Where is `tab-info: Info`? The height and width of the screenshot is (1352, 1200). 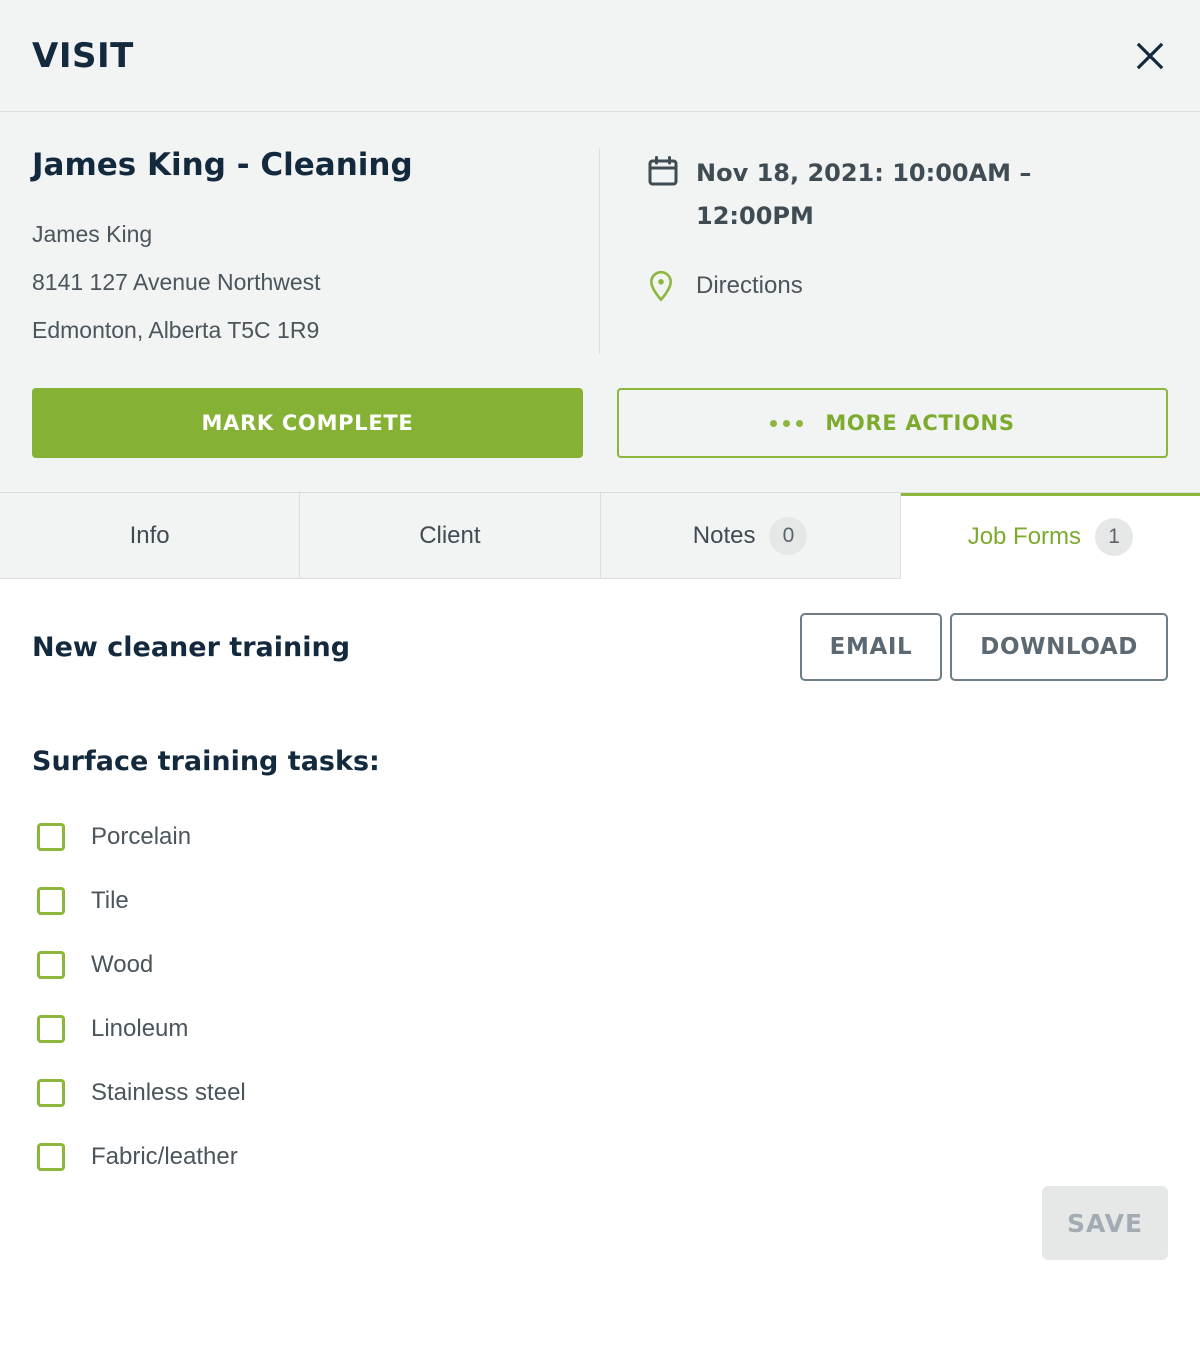 tab-info: Info is located at coordinates (150, 536).